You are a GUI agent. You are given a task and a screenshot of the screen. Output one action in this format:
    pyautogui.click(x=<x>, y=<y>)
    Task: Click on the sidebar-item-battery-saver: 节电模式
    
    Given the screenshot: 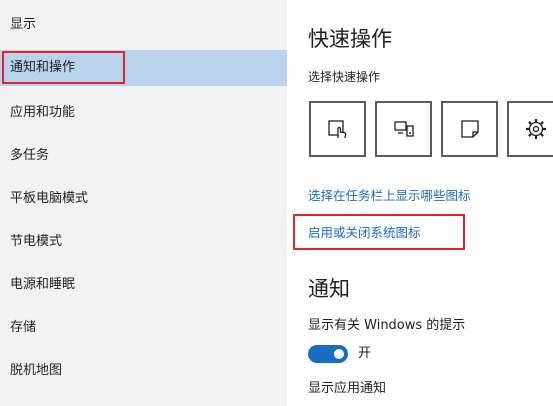 What is the action you would take?
    pyautogui.click(x=143, y=242)
    